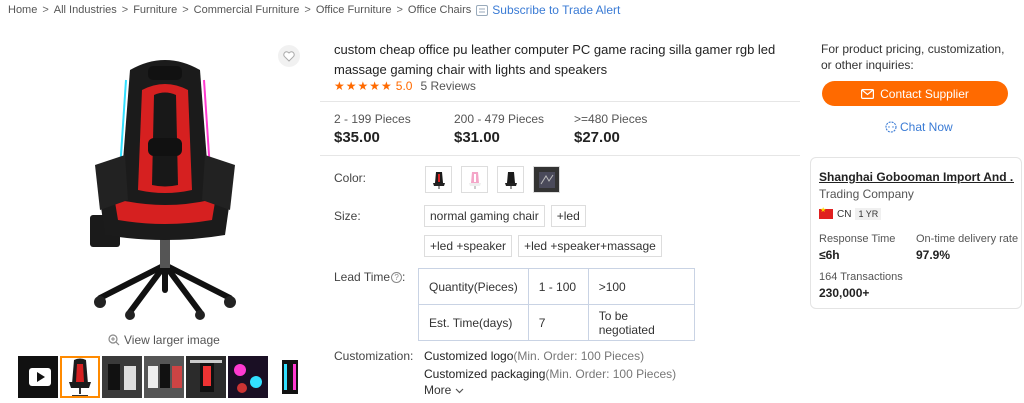 Image resolution: width=1024 pixels, height=403 pixels. Describe the element at coordinates (347, 216) in the screenshot. I see `size-label: Size:` at that location.